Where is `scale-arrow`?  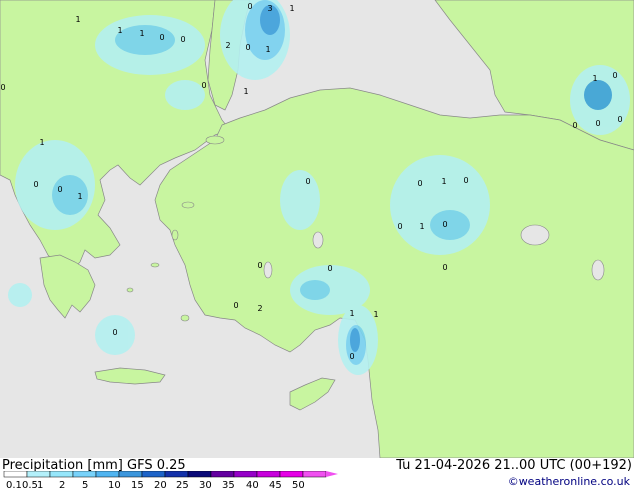
scale-arrow is located at coordinates (332, 474).